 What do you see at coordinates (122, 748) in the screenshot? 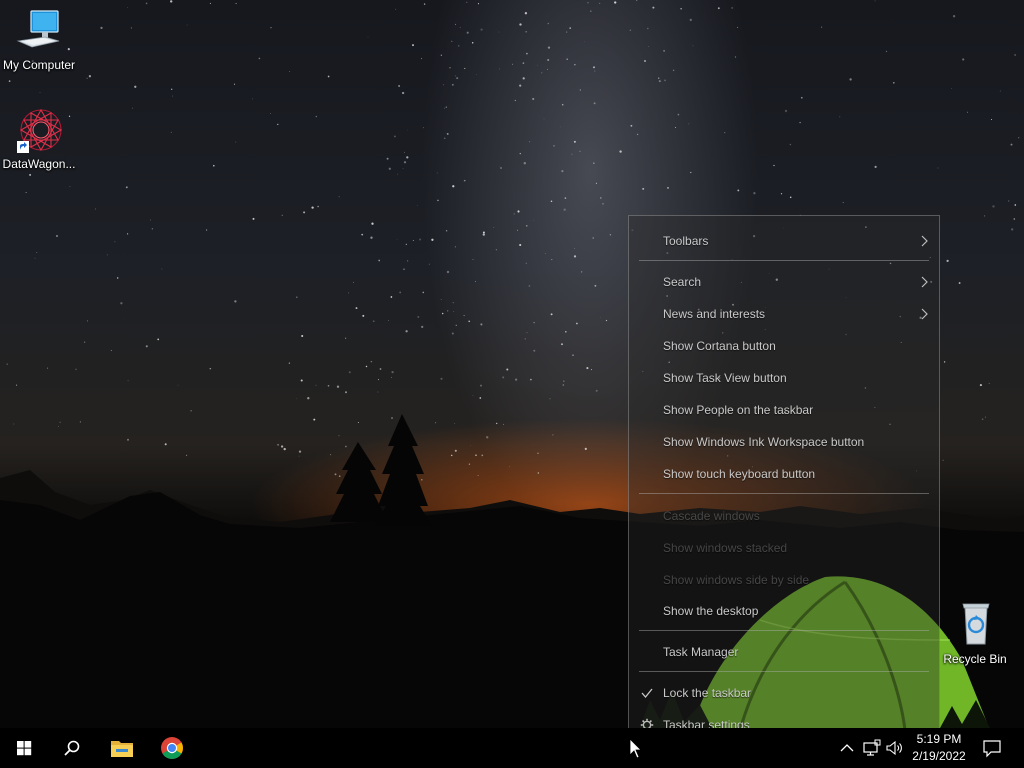
I see `file-explorer-button` at bounding box center [122, 748].